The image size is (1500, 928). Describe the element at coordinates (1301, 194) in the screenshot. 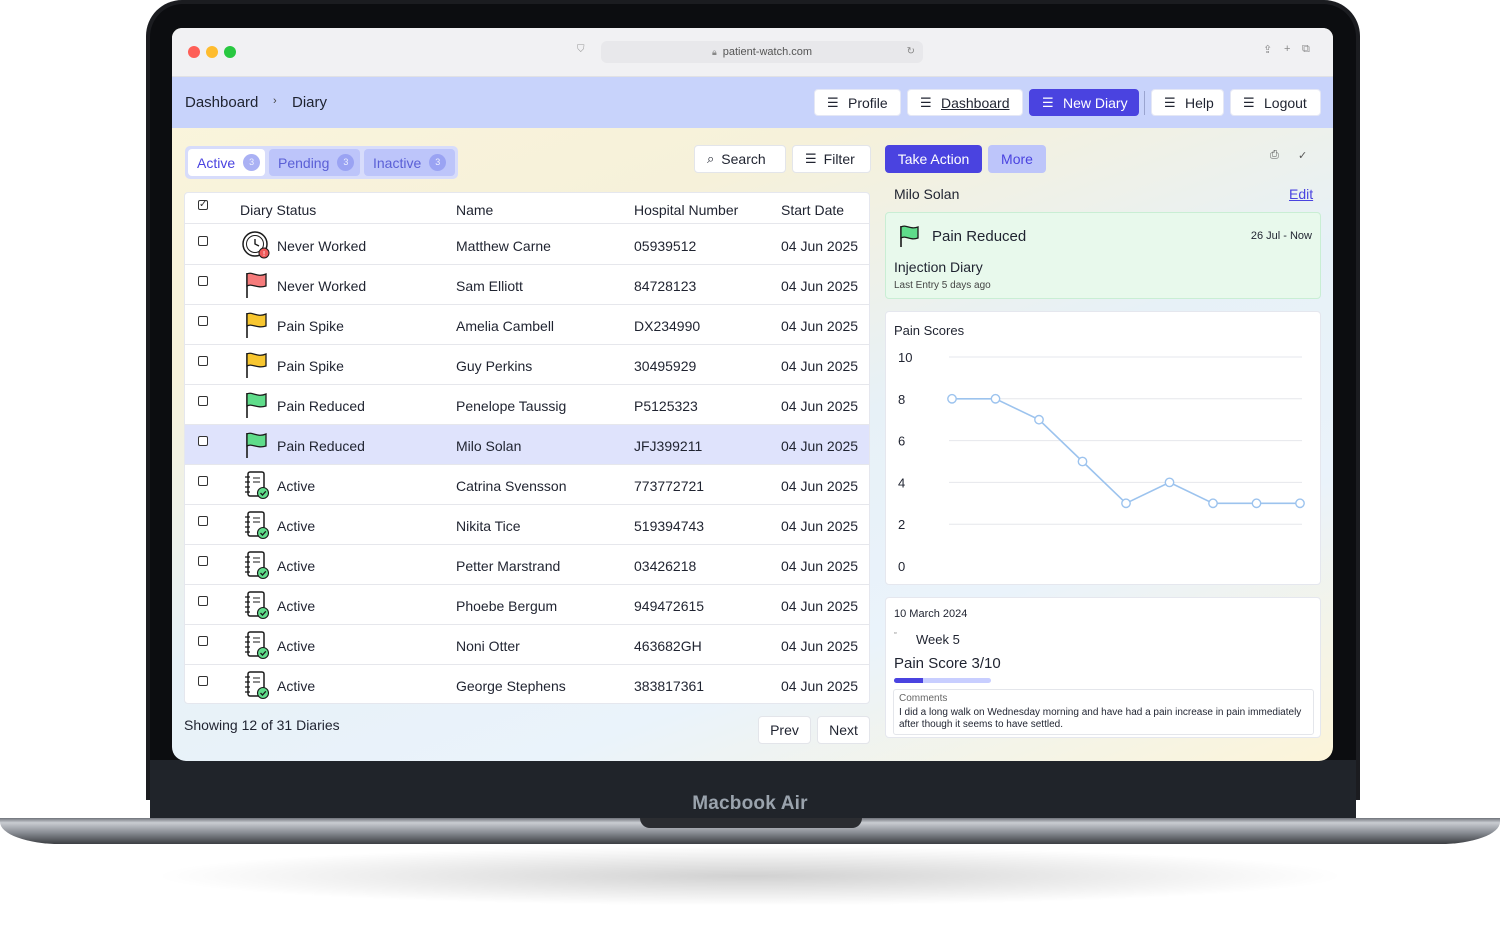

I see `edit-link: Edit` at that location.